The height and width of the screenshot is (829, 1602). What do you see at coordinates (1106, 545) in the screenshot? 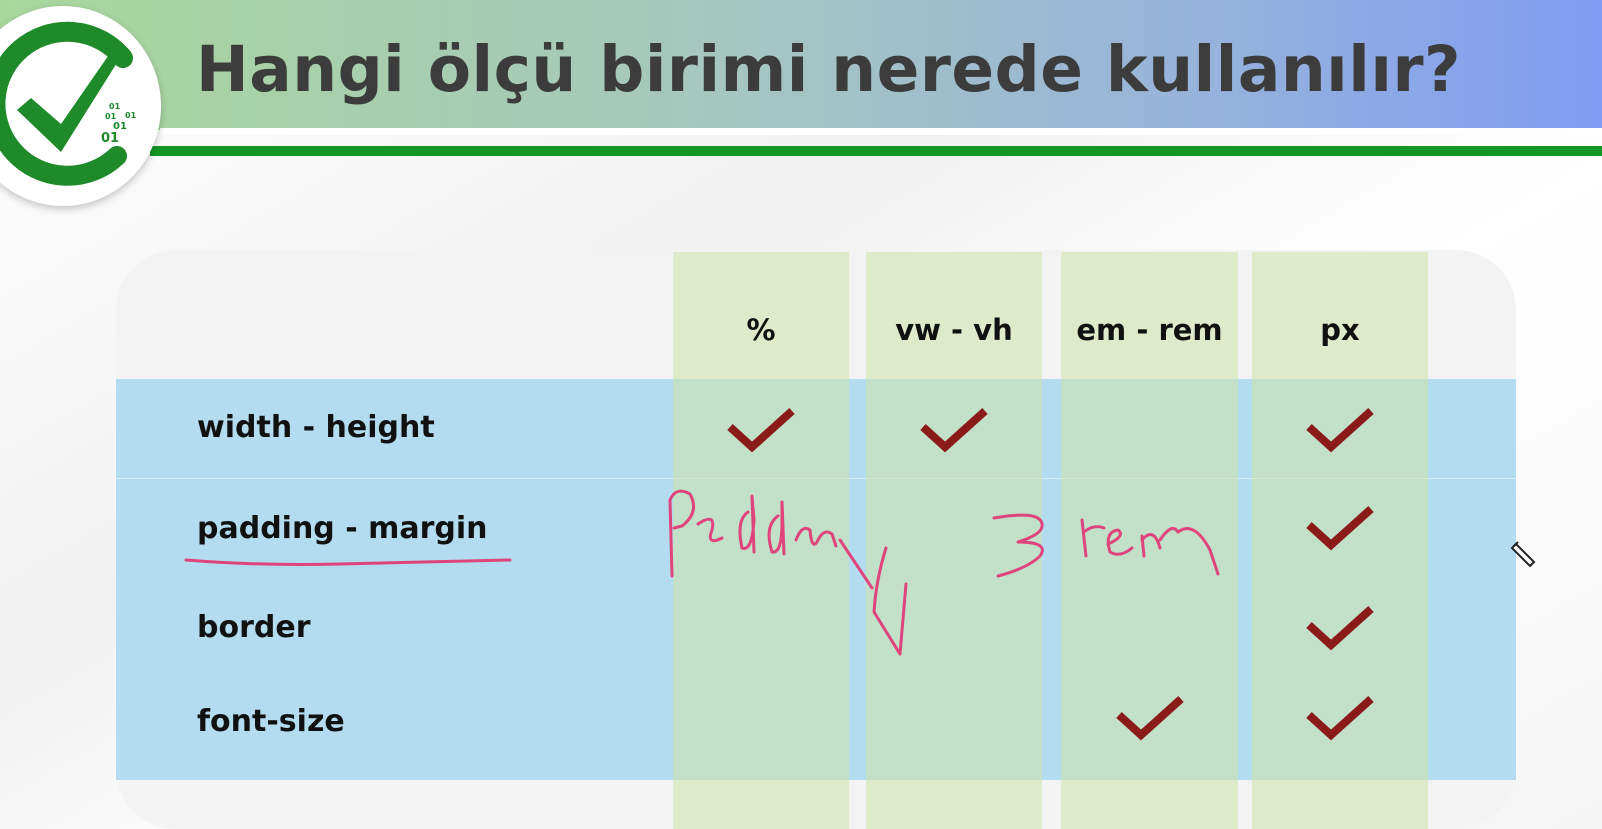
I see `handwriting-3rem` at bounding box center [1106, 545].